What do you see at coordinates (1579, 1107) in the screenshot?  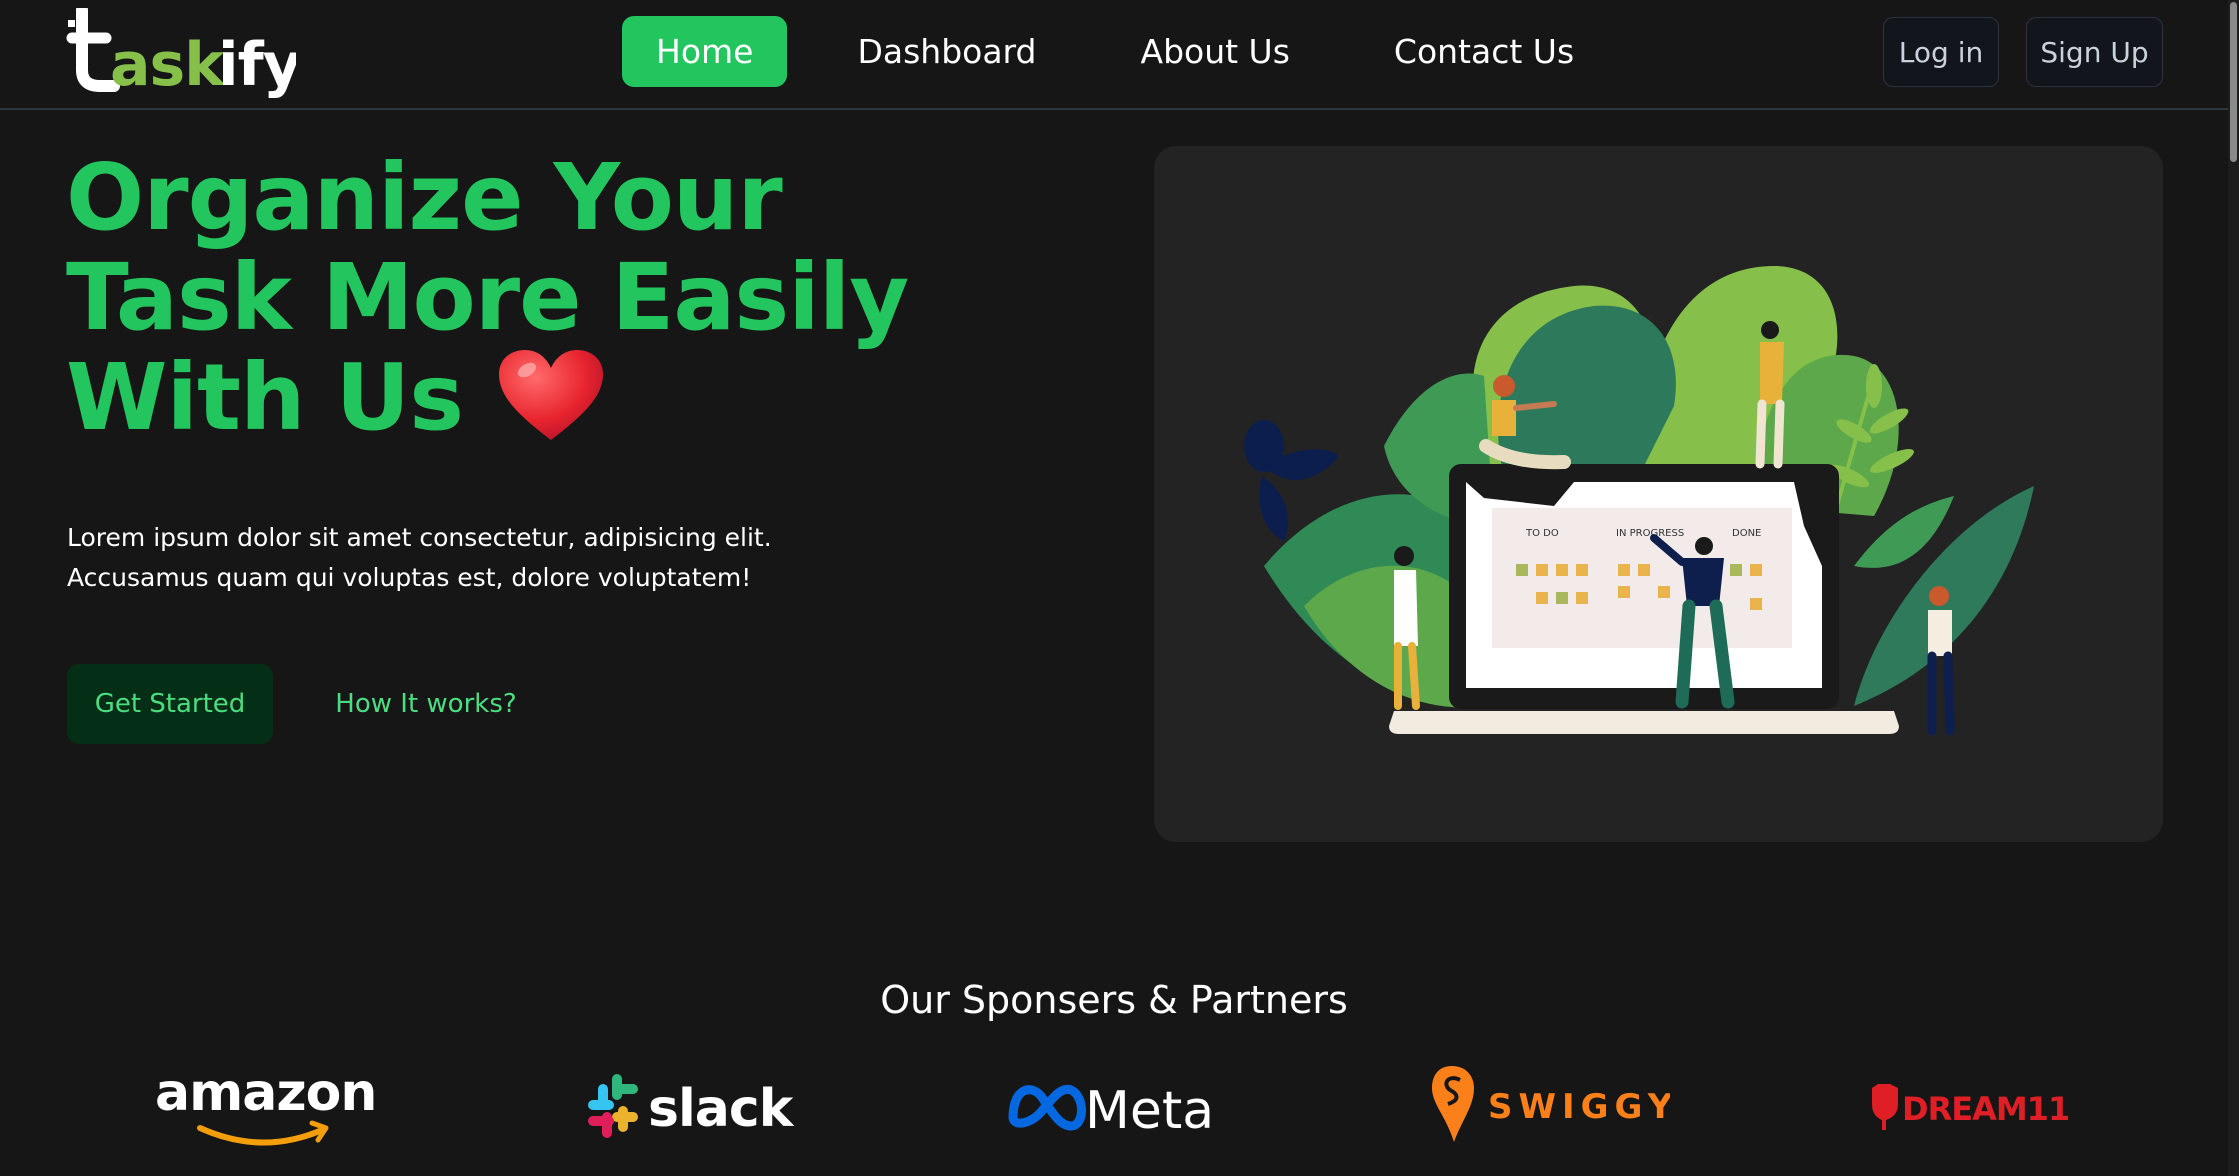 I see `swiggy-wordmark: SWIGGY` at bounding box center [1579, 1107].